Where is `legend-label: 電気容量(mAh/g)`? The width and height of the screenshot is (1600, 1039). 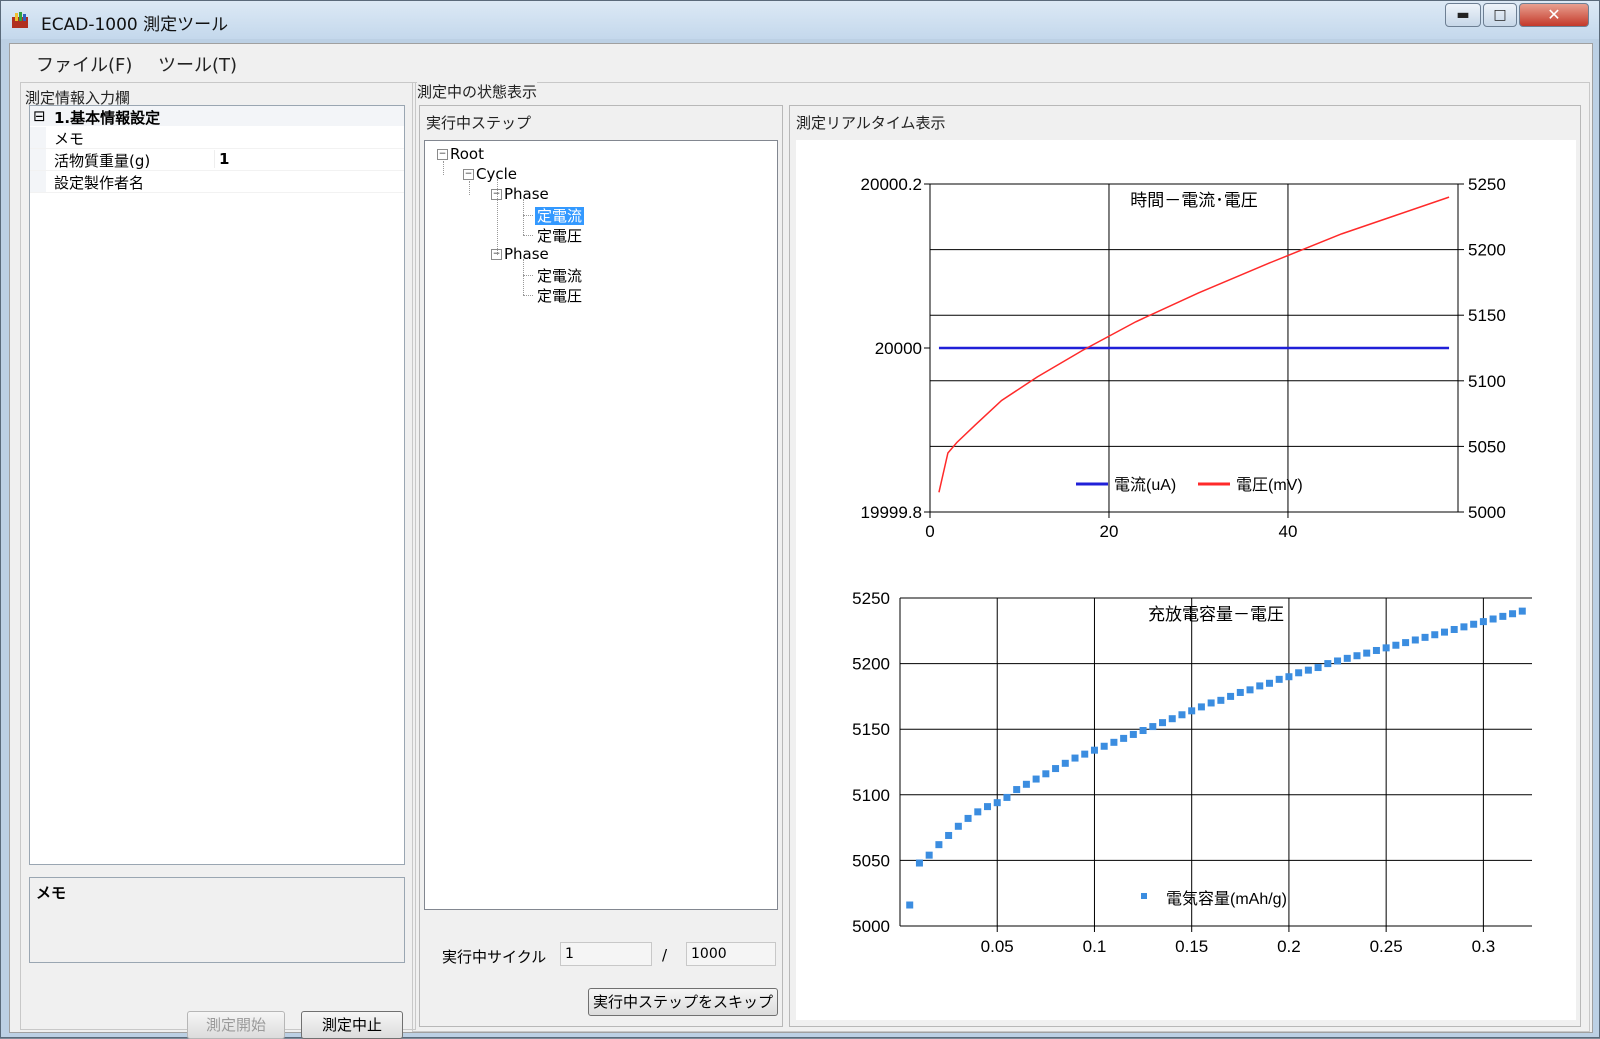
legend-label: 電気容量(mAh/g) is located at coordinates (1226, 899).